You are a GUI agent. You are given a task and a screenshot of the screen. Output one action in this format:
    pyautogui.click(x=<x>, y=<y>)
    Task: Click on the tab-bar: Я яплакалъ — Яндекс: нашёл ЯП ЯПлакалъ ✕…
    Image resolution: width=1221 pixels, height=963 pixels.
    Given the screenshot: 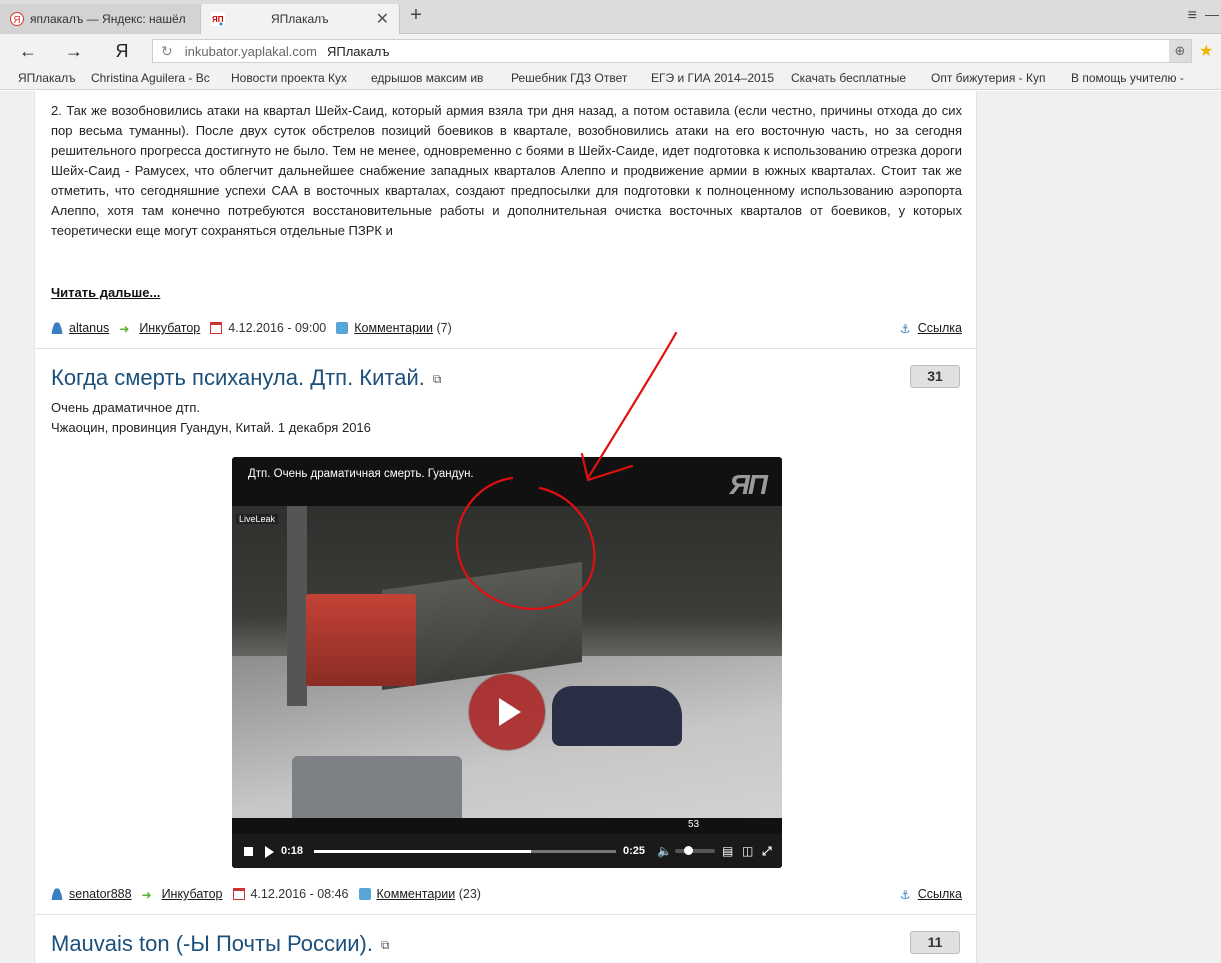 What is the action you would take?
    pyautogui.click(x=610, y=17)
    